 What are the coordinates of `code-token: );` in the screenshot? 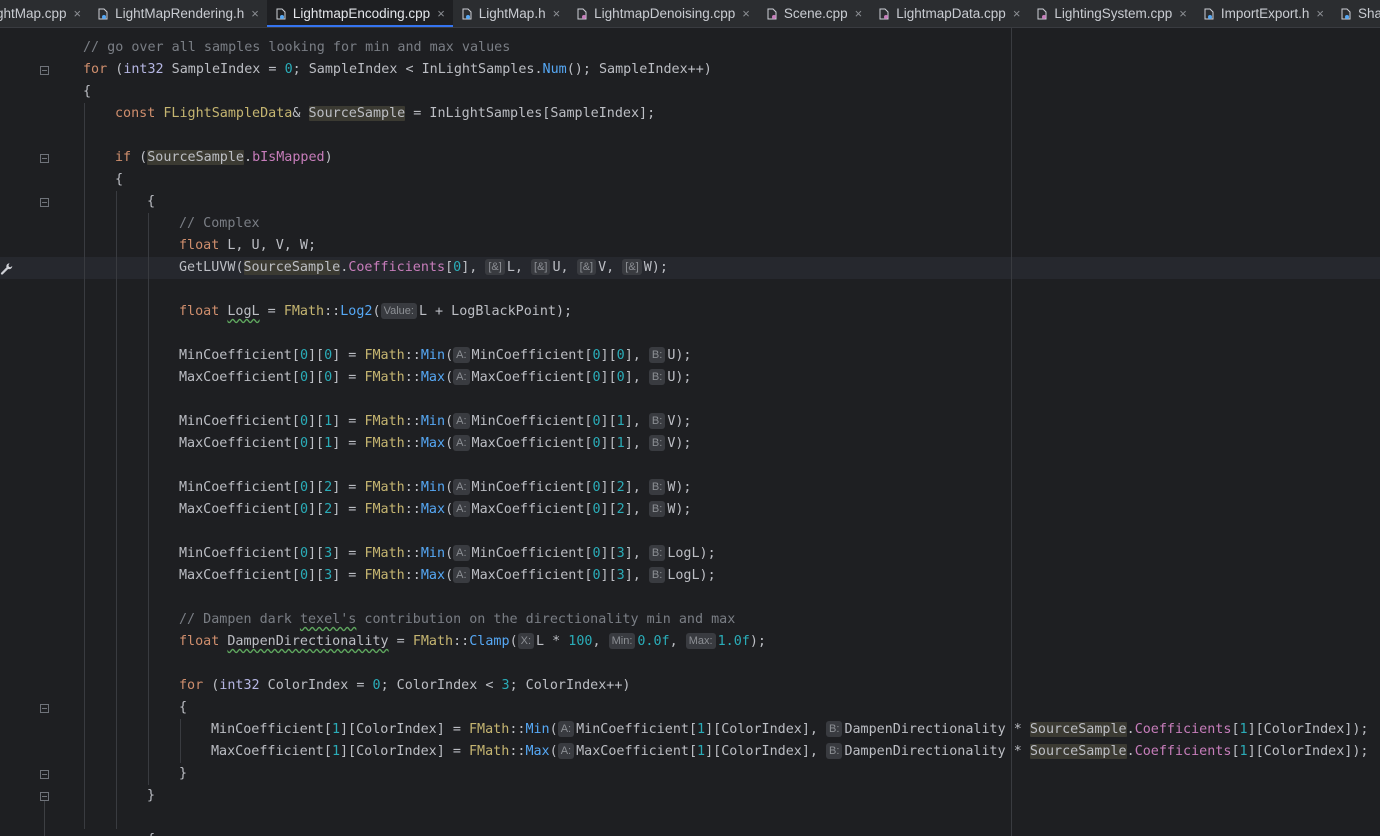 It's located at (757, 641).